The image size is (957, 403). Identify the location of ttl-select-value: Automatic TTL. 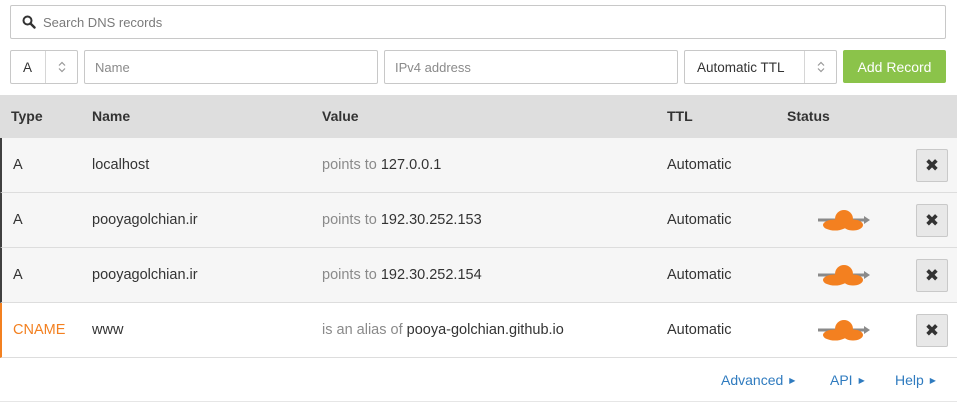
(741, 67).